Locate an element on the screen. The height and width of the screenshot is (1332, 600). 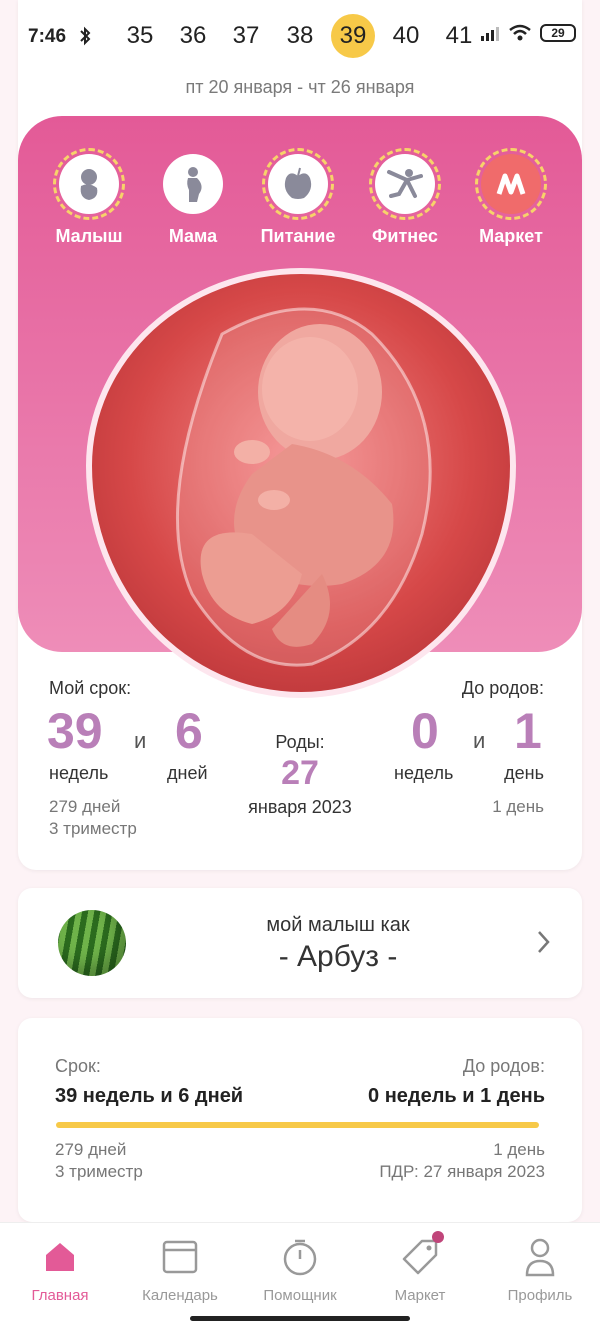
category-market: Маркет is located at coordinates (511, 197).